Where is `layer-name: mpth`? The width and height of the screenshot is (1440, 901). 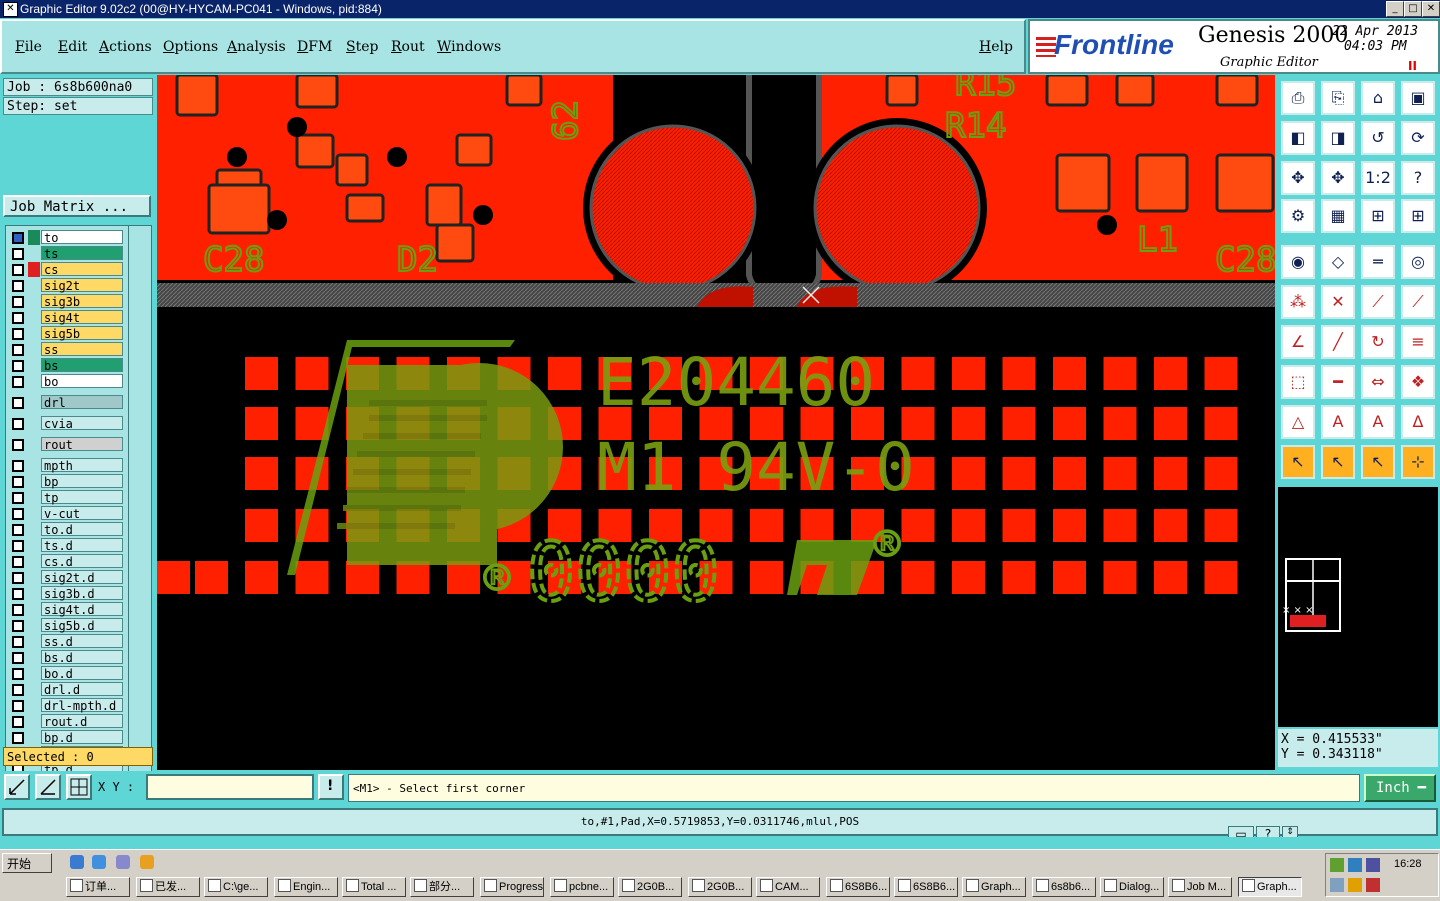
layer-name: mpth is located at coordinates (82, 465).